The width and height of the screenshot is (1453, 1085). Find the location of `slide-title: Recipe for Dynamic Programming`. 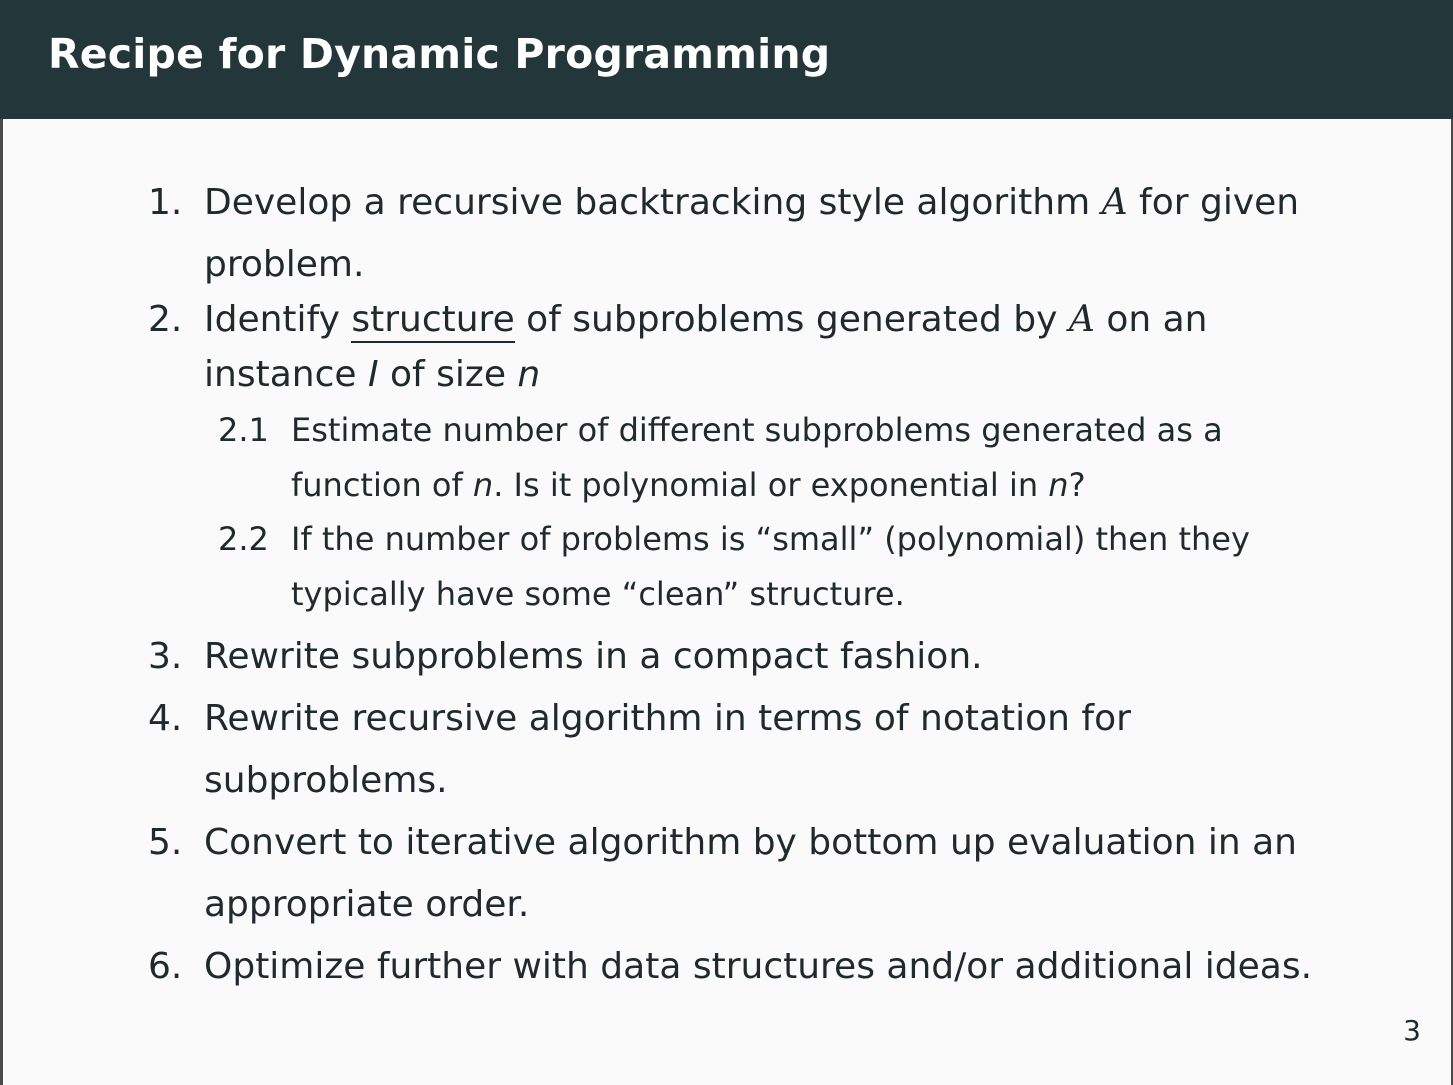

slide-title: Recipe for Dynamic Programming is located at coordinates (439, 54).